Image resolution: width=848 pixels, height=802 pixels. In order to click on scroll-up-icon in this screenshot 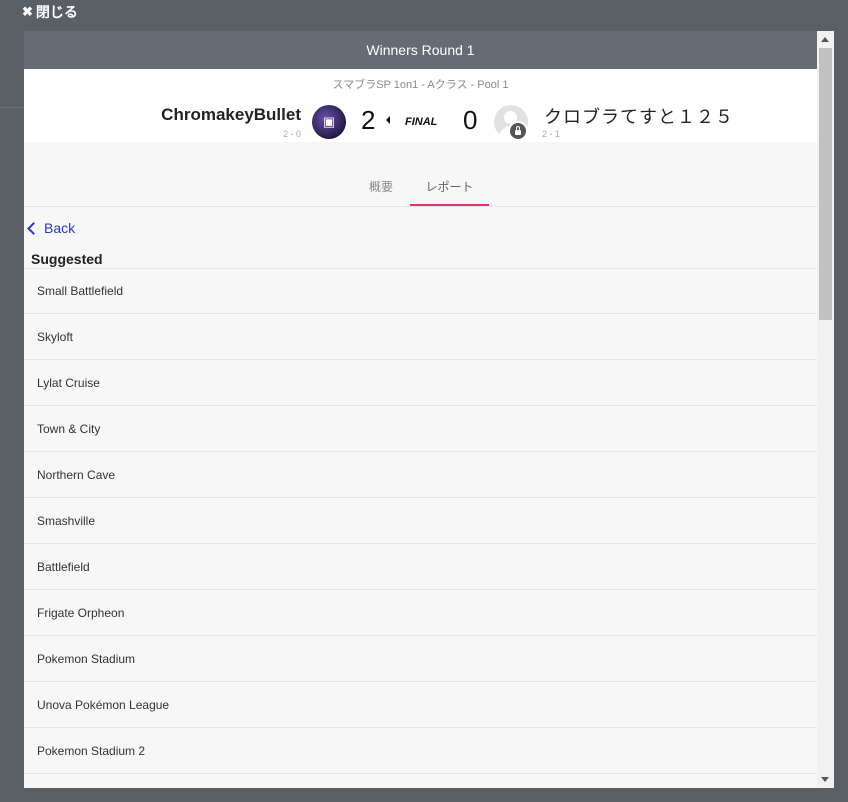, I will do `click(825, 39)`.